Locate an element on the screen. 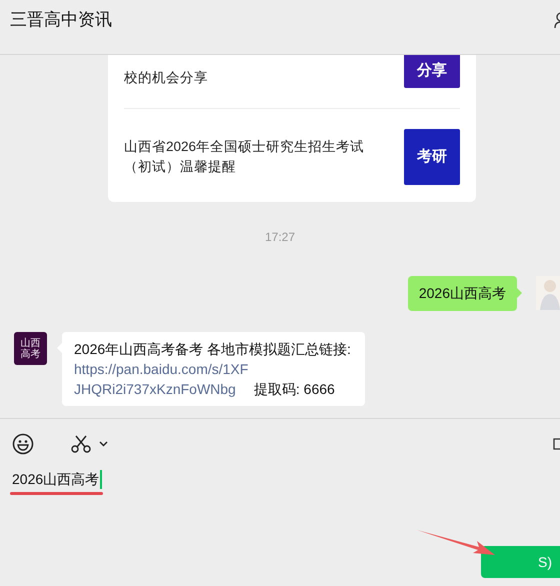 This screenshot has height=586, width=560. message-text: 2026年山西高考备考 各地市模拟题汇总链接: is located at coordinates (212, 349).